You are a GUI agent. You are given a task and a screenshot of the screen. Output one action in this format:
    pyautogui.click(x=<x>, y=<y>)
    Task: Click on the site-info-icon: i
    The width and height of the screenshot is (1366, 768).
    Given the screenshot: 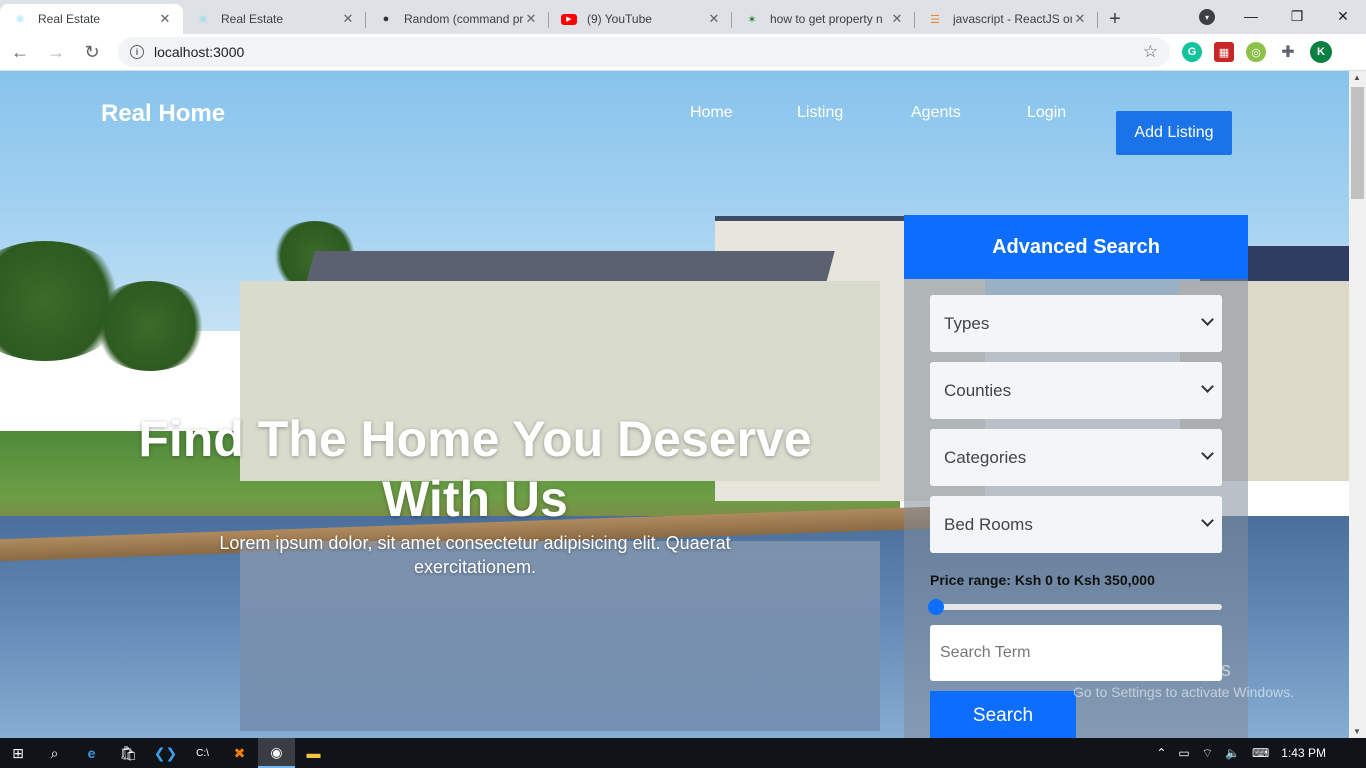 What is the action you would take?
    pyautogui.click(x=137, y=52)
    